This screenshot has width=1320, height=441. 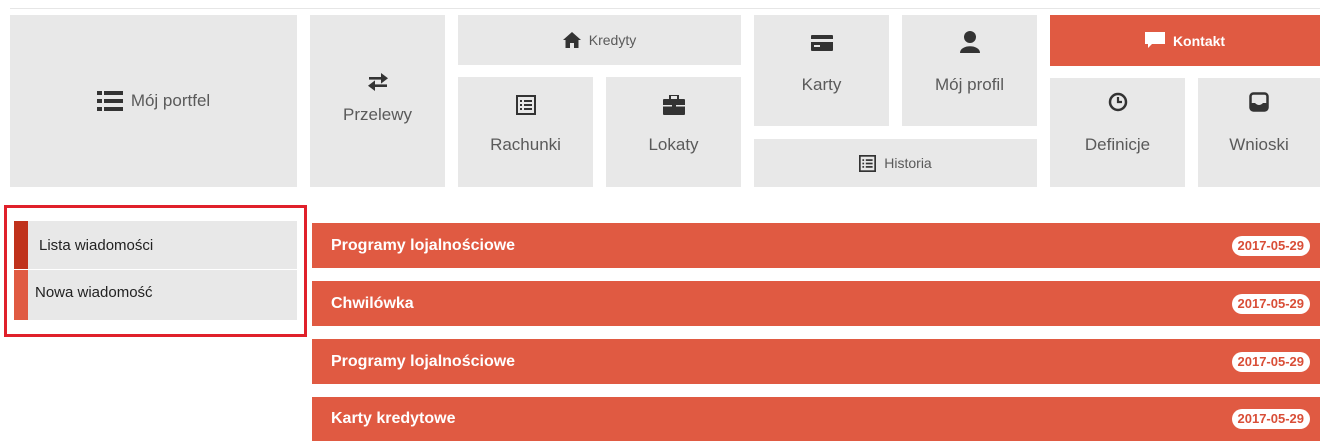 What do you see at coordinates (377, 101) in the screenshot?
I see `tile-przelewy: Przelewy` at bounding box center [377, 101].